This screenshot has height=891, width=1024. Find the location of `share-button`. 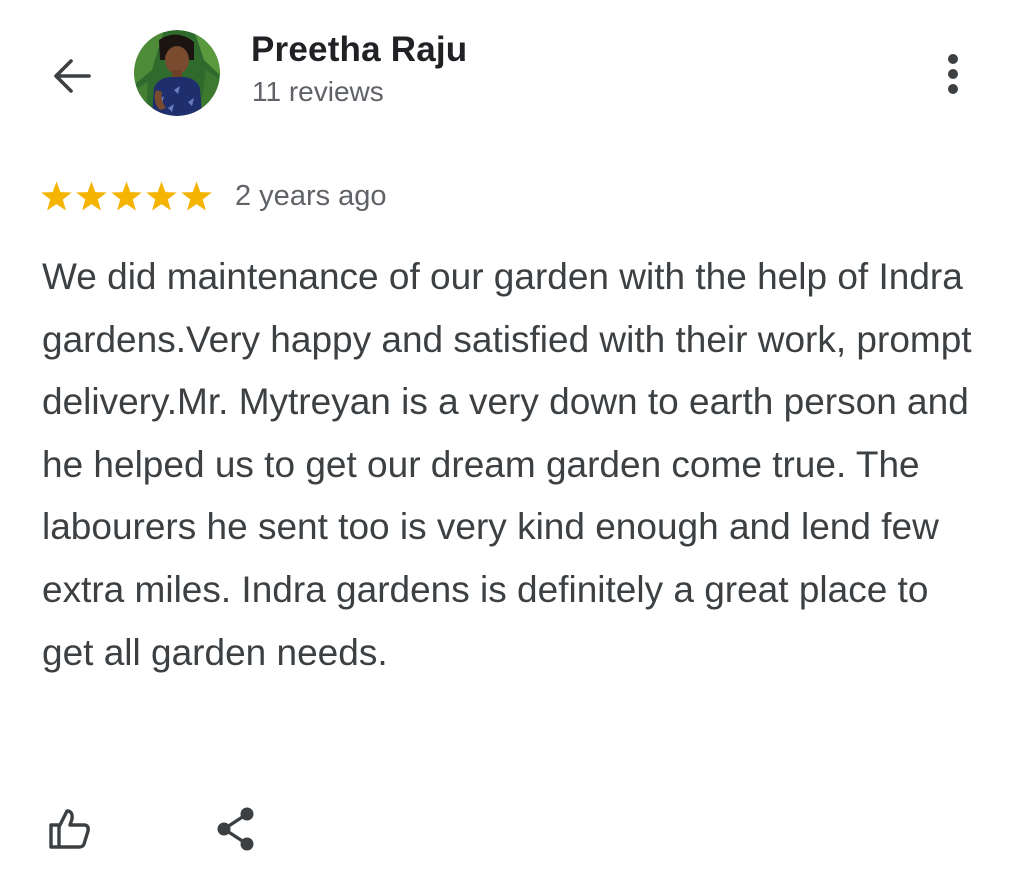

share-button is located at coordinates (235, 829).